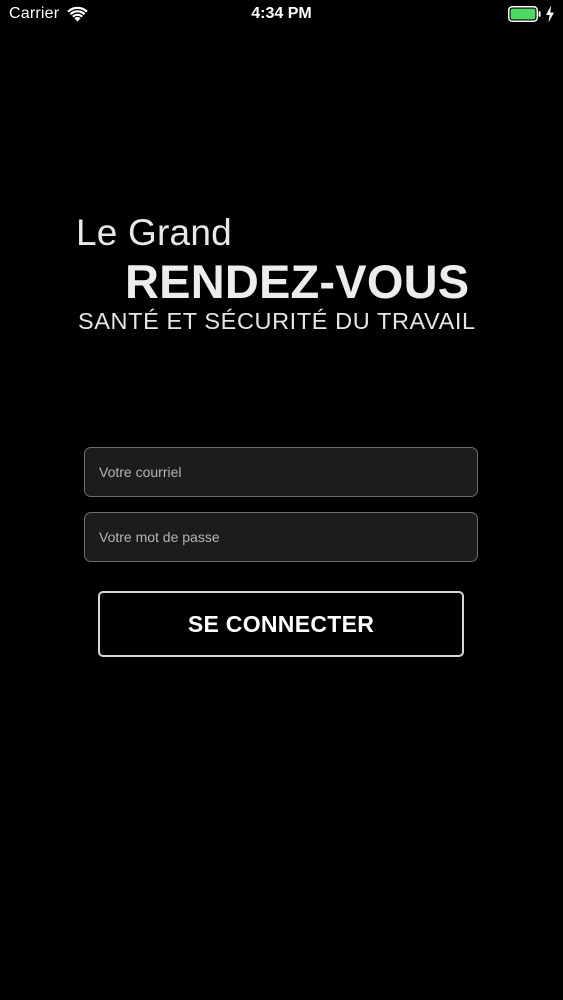  Describe the element at coordinates (277, 321) in the screenshot. I see `logo-line-tagline: SANTÉ ET SÉCURITÉ DU TRAVAIL` at that location.